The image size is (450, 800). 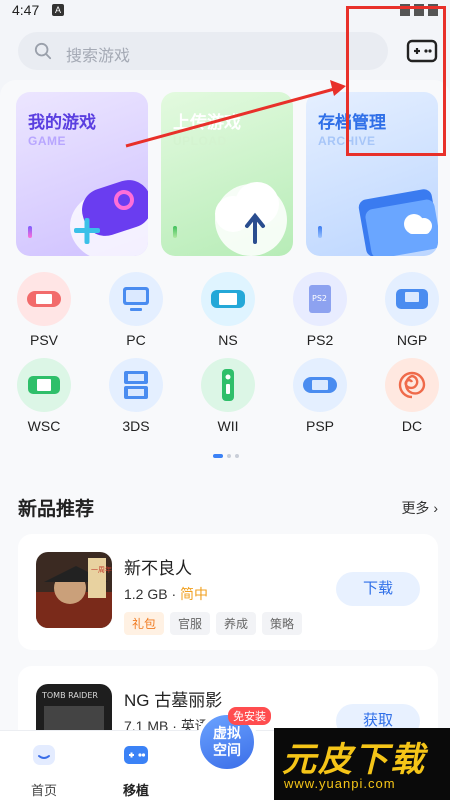 What do you see at coordinates (136, 770) in the screenshot?
I see `nav-port: 移植` at bounding box center [136, 770].